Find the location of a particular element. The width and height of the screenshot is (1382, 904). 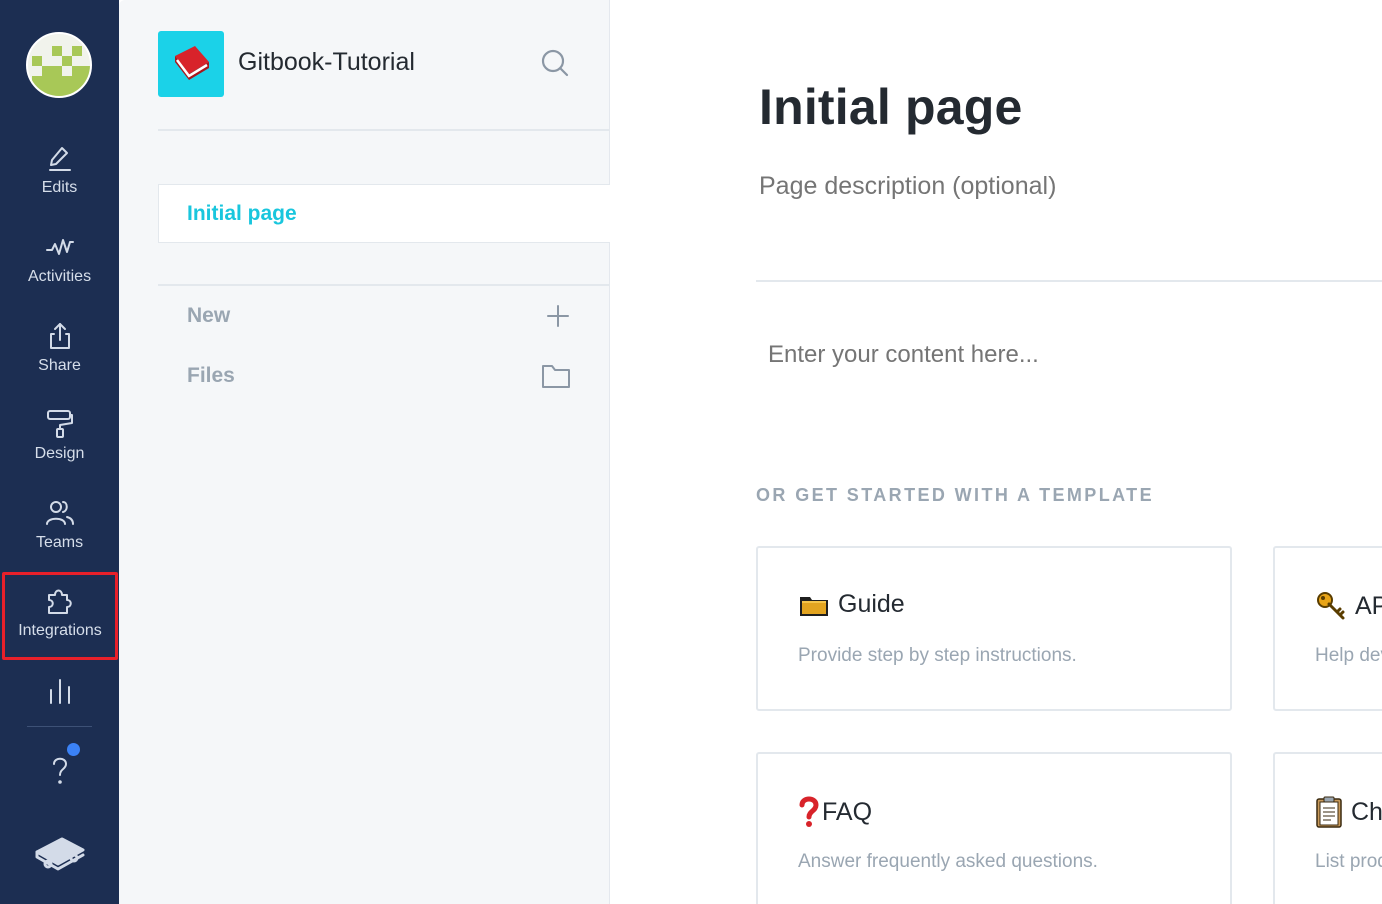

rail-edits: Edits is located at coordinates (59, 184).